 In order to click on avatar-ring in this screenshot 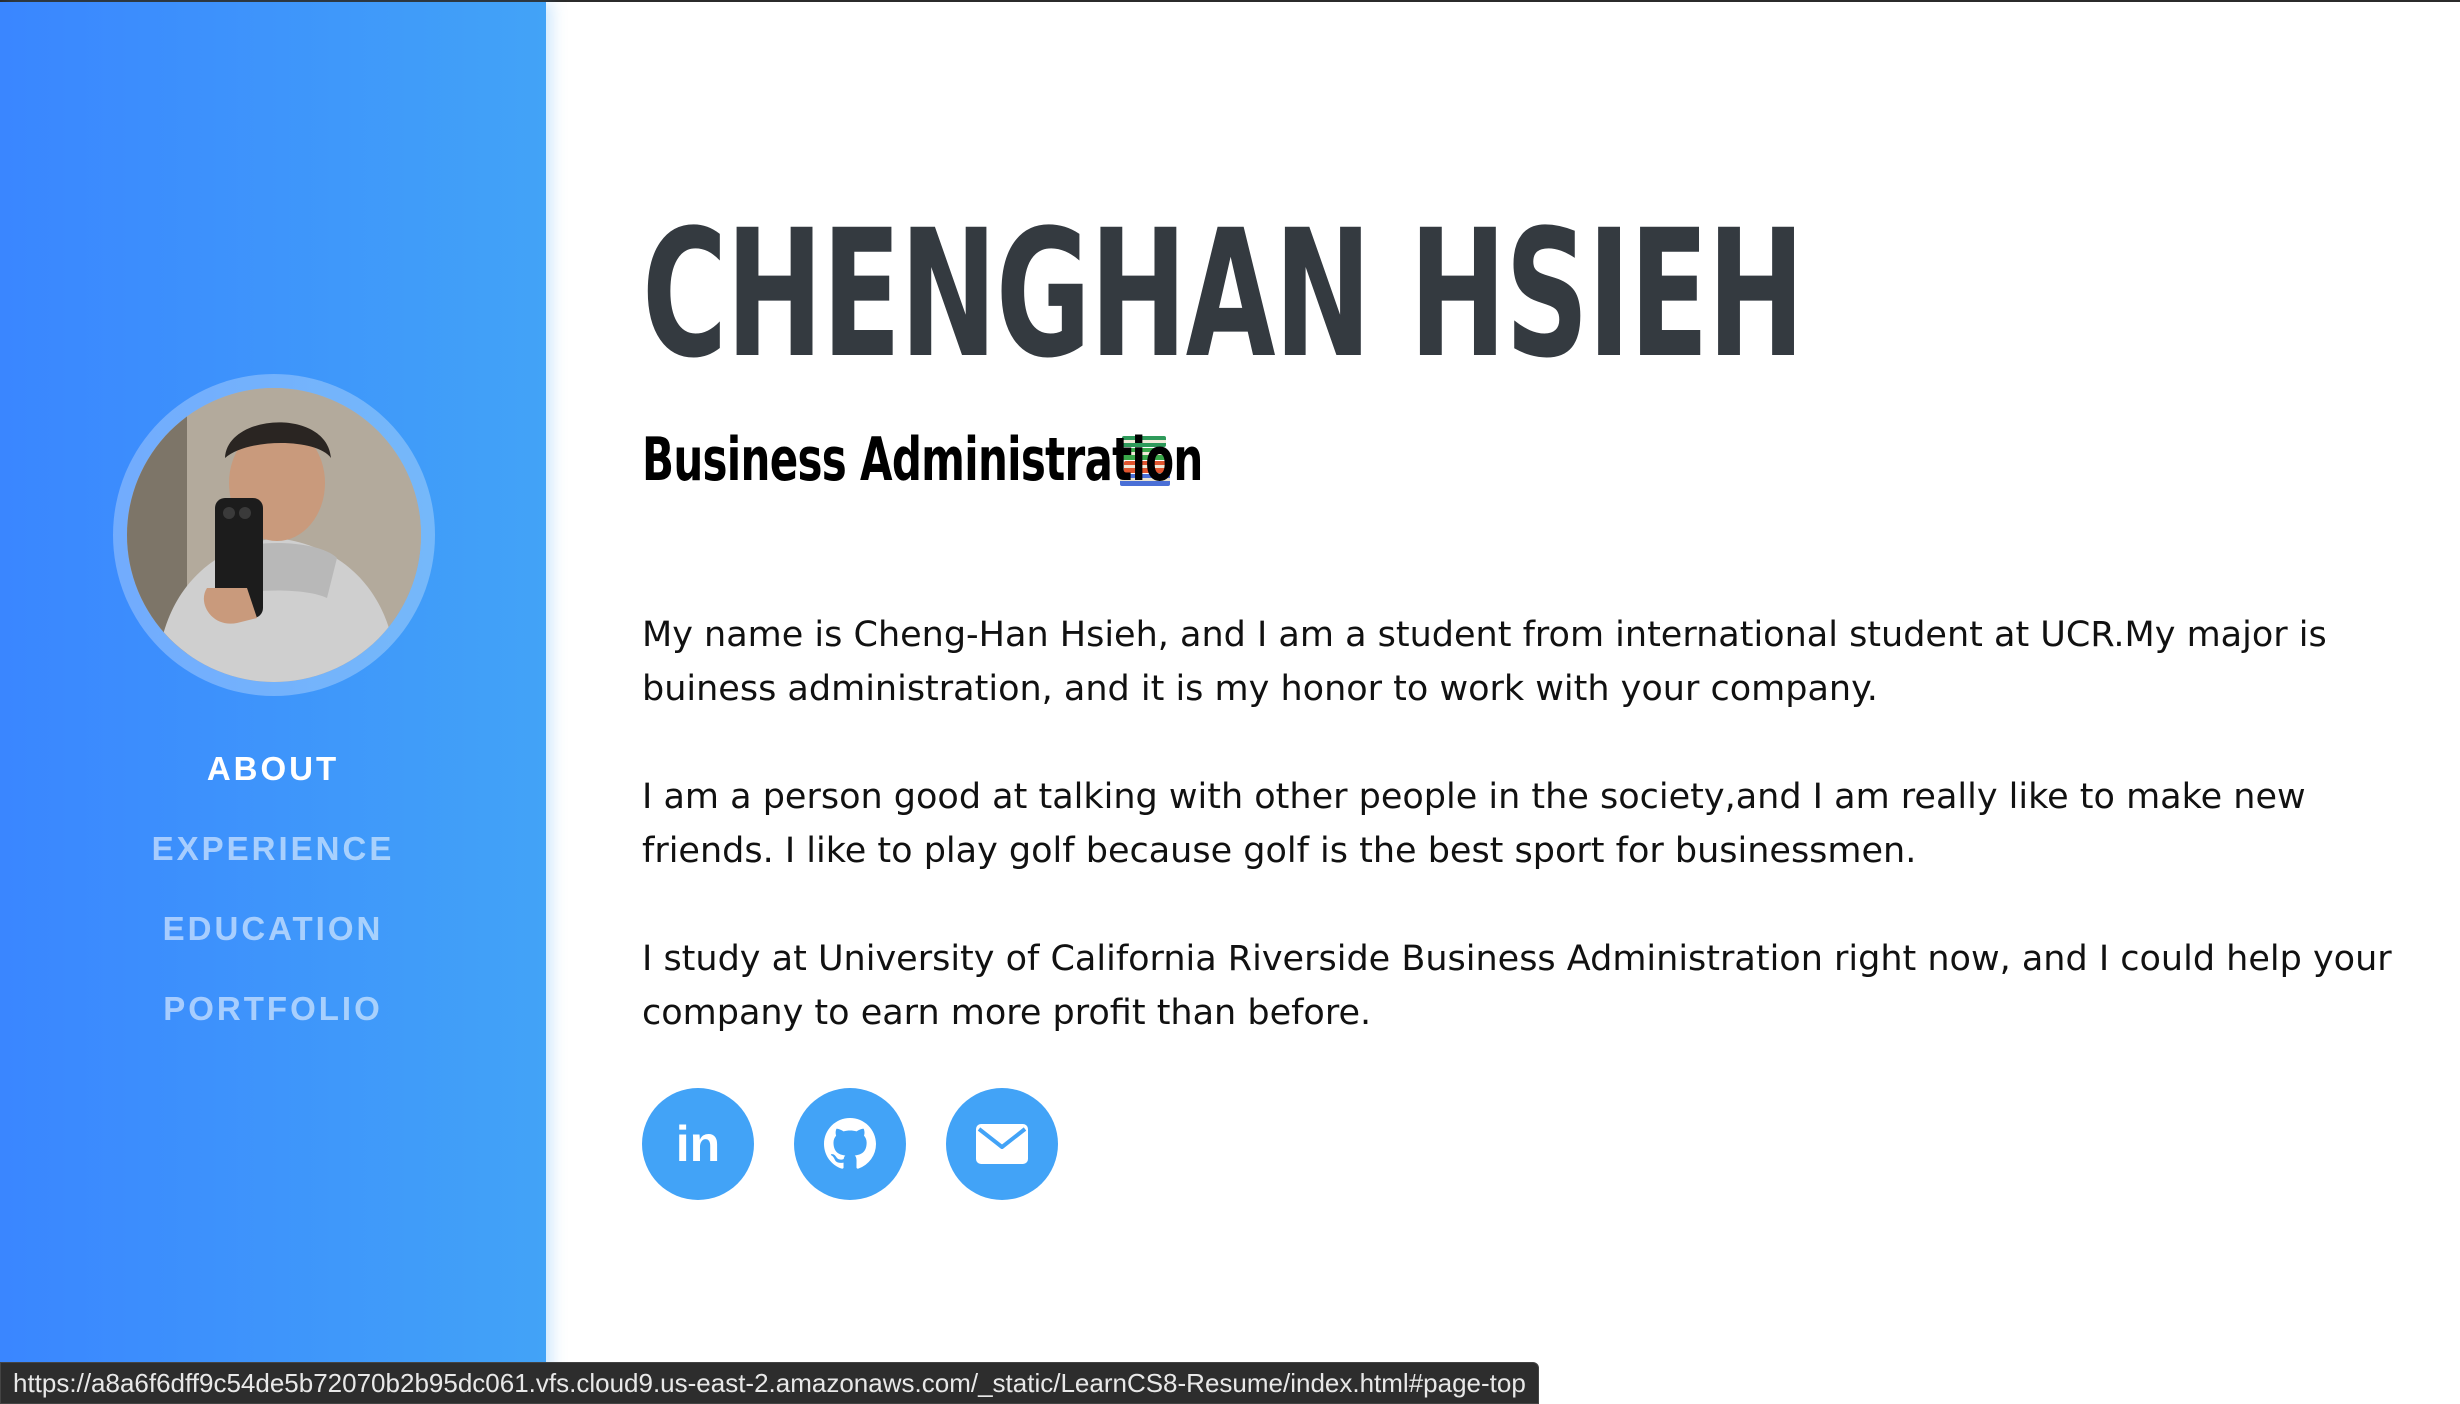, I will do `click(274, 535)`.